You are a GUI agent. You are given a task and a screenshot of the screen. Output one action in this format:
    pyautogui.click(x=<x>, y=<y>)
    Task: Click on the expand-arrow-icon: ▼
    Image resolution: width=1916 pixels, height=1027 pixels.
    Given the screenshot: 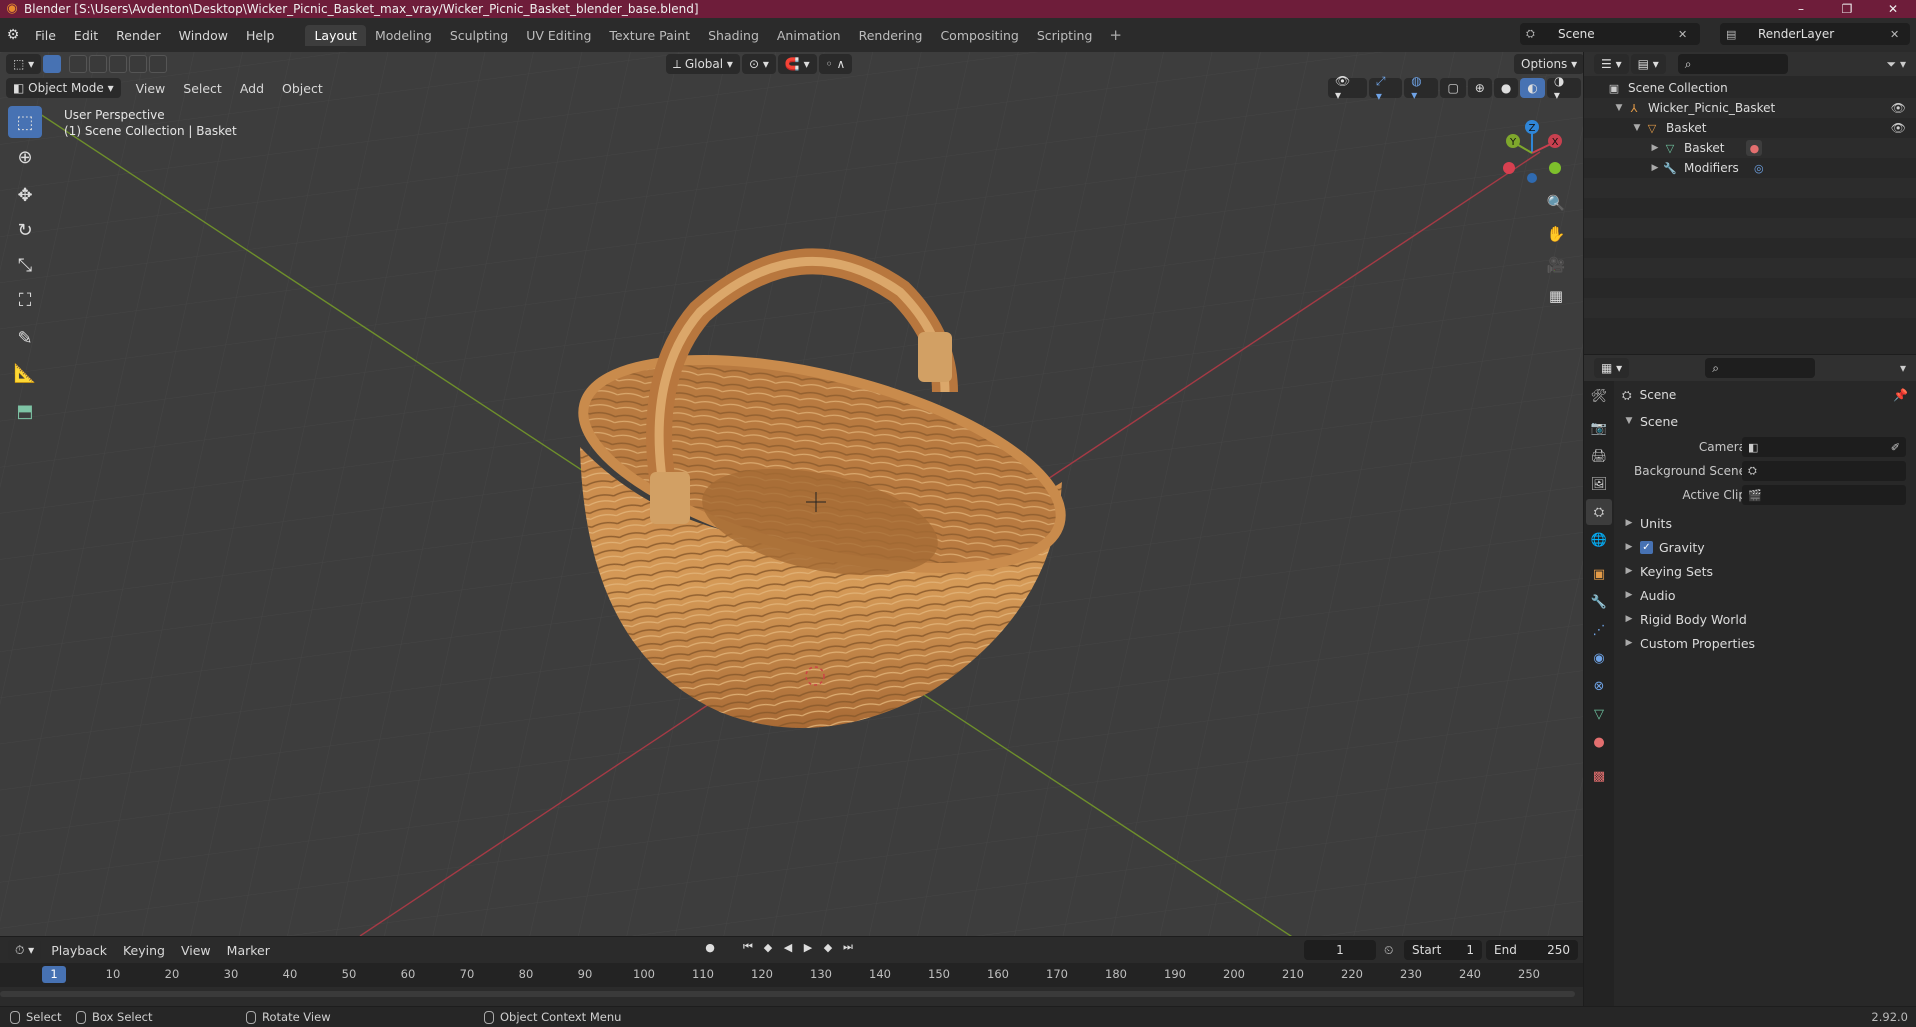 What is the action you would take?
    pyautogui.click(x=1619, y=108)
    